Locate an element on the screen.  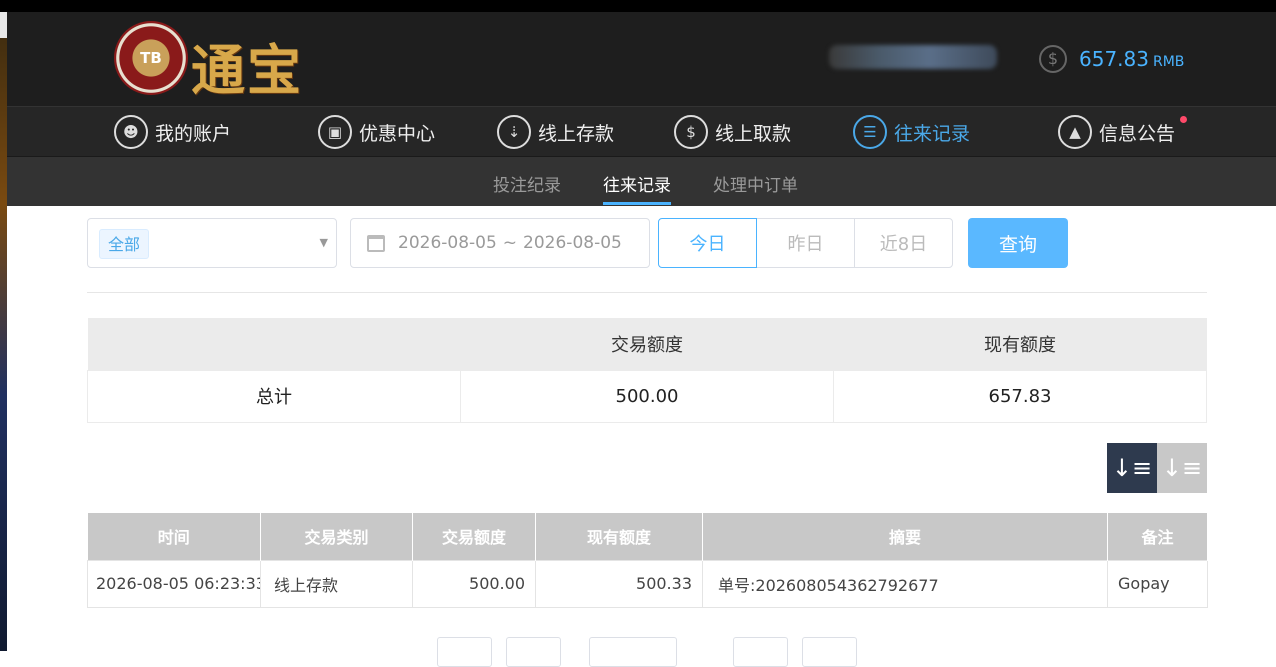
brand-name: 通宝 is located at coordinates (247, 70).